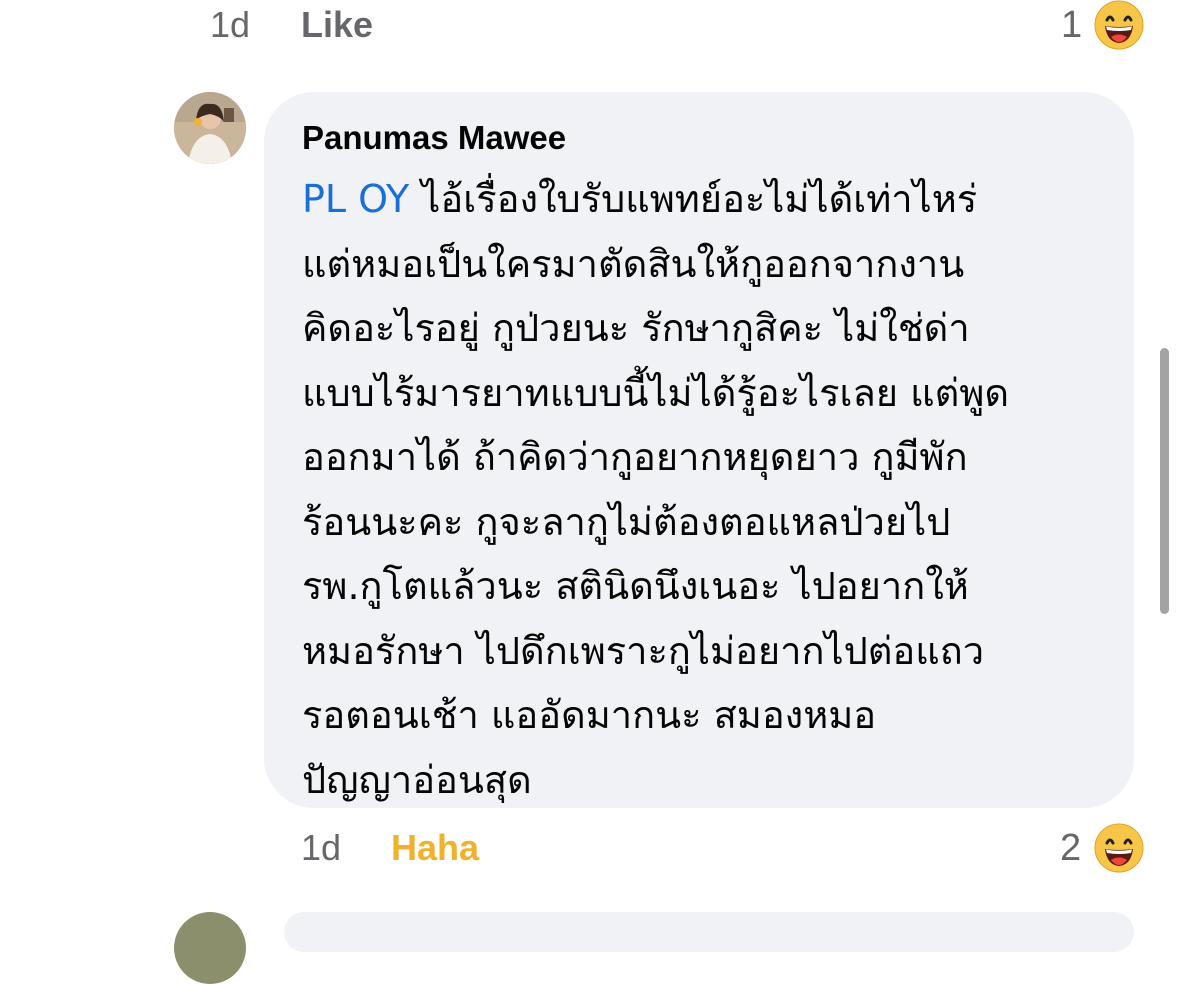  I want to click on avatar, so click(210, 128).